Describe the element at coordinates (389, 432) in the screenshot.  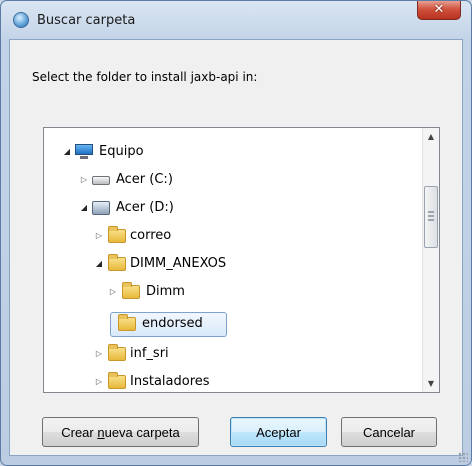
I see `cancel-button: Cancelar` at that location.